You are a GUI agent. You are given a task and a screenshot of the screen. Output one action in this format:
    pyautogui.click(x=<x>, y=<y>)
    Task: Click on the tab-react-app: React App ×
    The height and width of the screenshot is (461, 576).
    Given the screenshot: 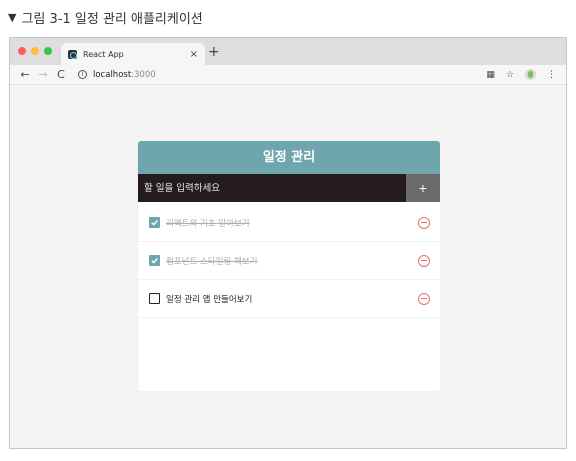 What is the action you would take?
    pyautogui.click(x=133, y=54)
    